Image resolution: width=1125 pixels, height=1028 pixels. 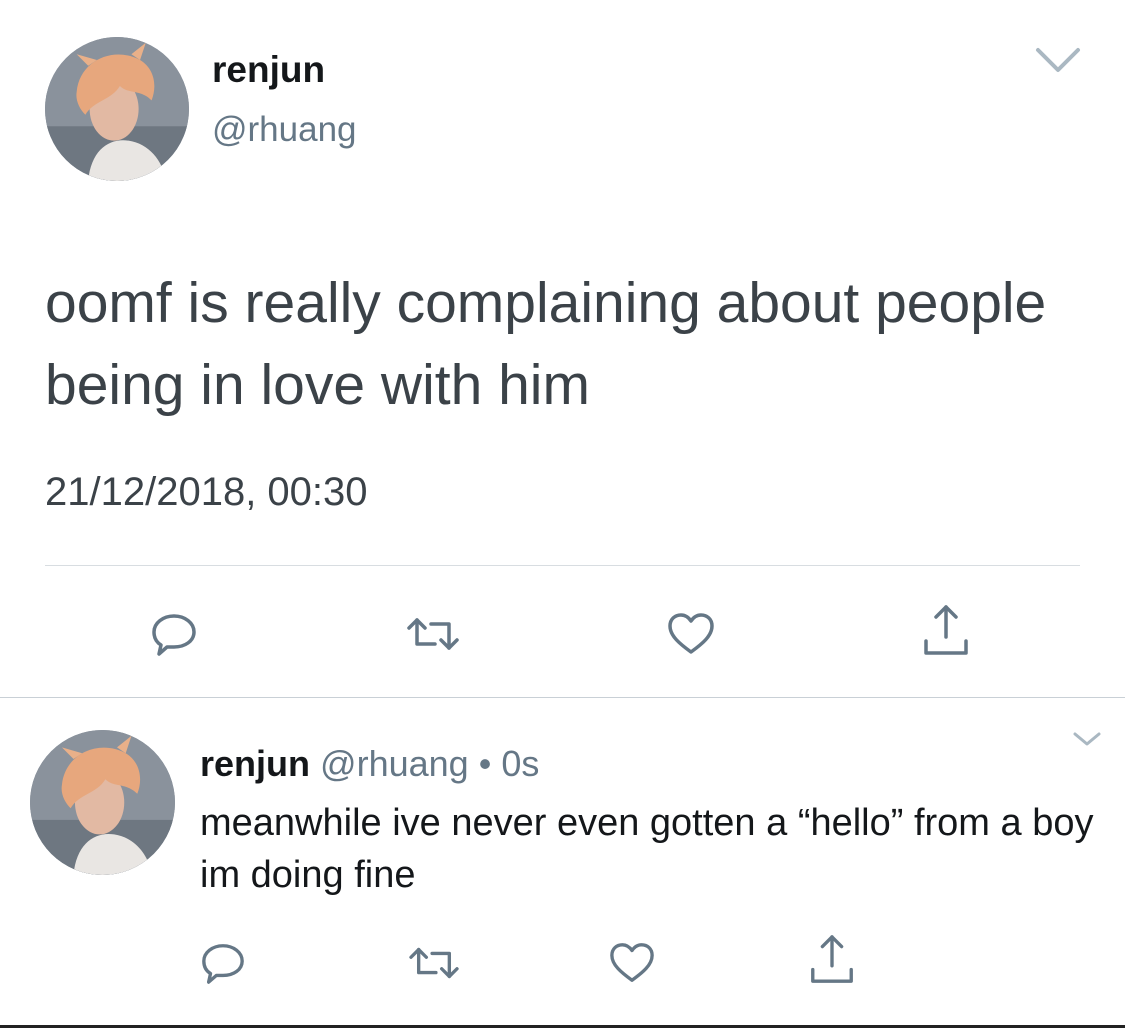 I want to click on tweet-age: 0s, so click(x=520, y=763).